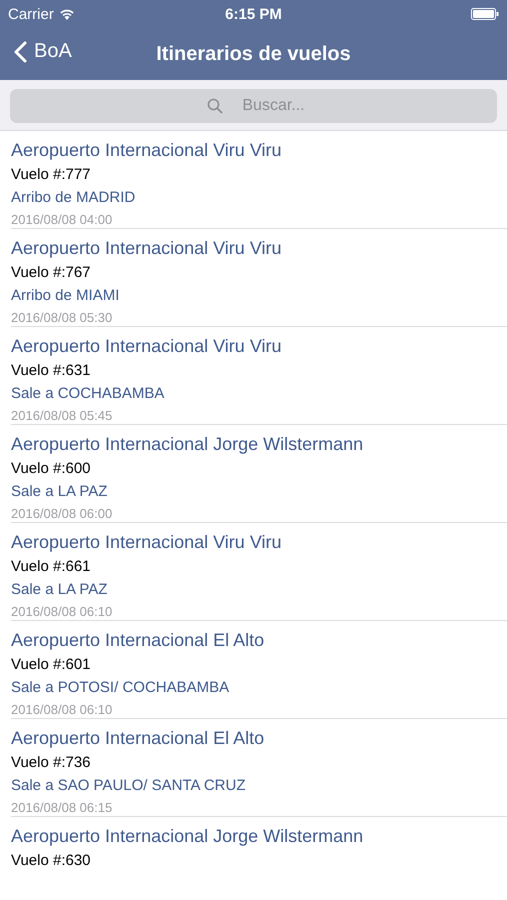 This screenshot has width=507, height=900. Describe the element at coordinates (43, 51) in the screenshot. I see `back-button: BoA` at that location.